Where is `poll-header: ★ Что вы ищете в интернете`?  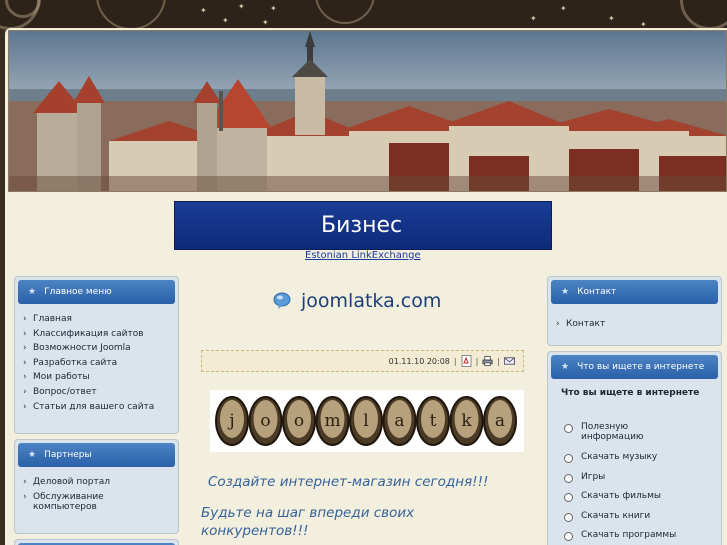 poll-header: ★ Что вы ищете в интернете is located at coordinates (634, 367).